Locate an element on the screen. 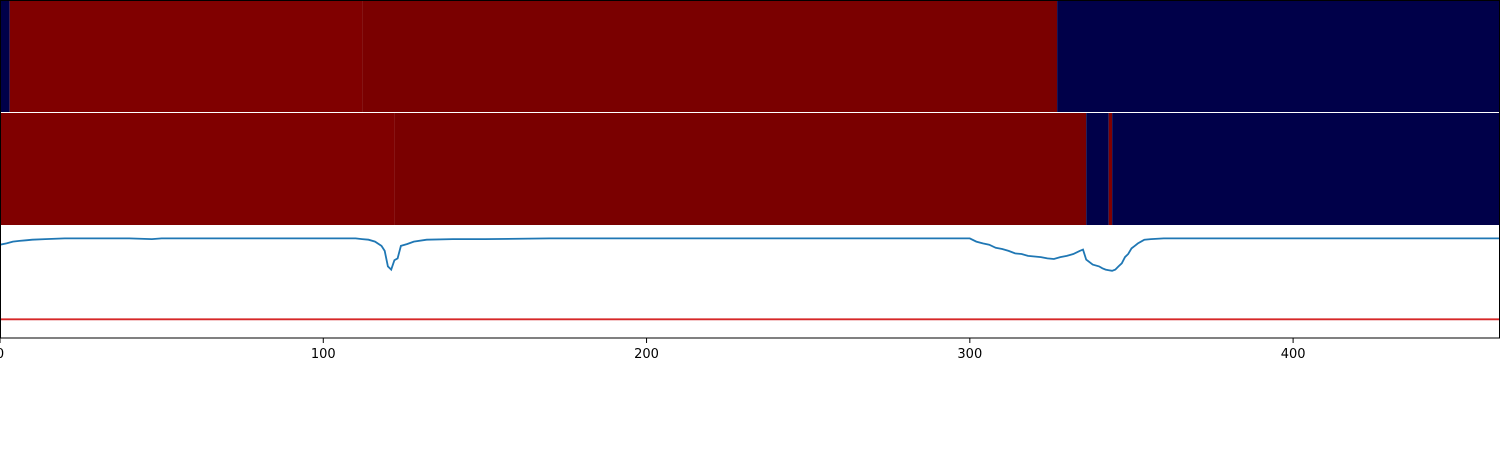 The height and width of the screenshot is (450, 1500). x-tick-label-400: 400 is located at coordinates (1293, 354).